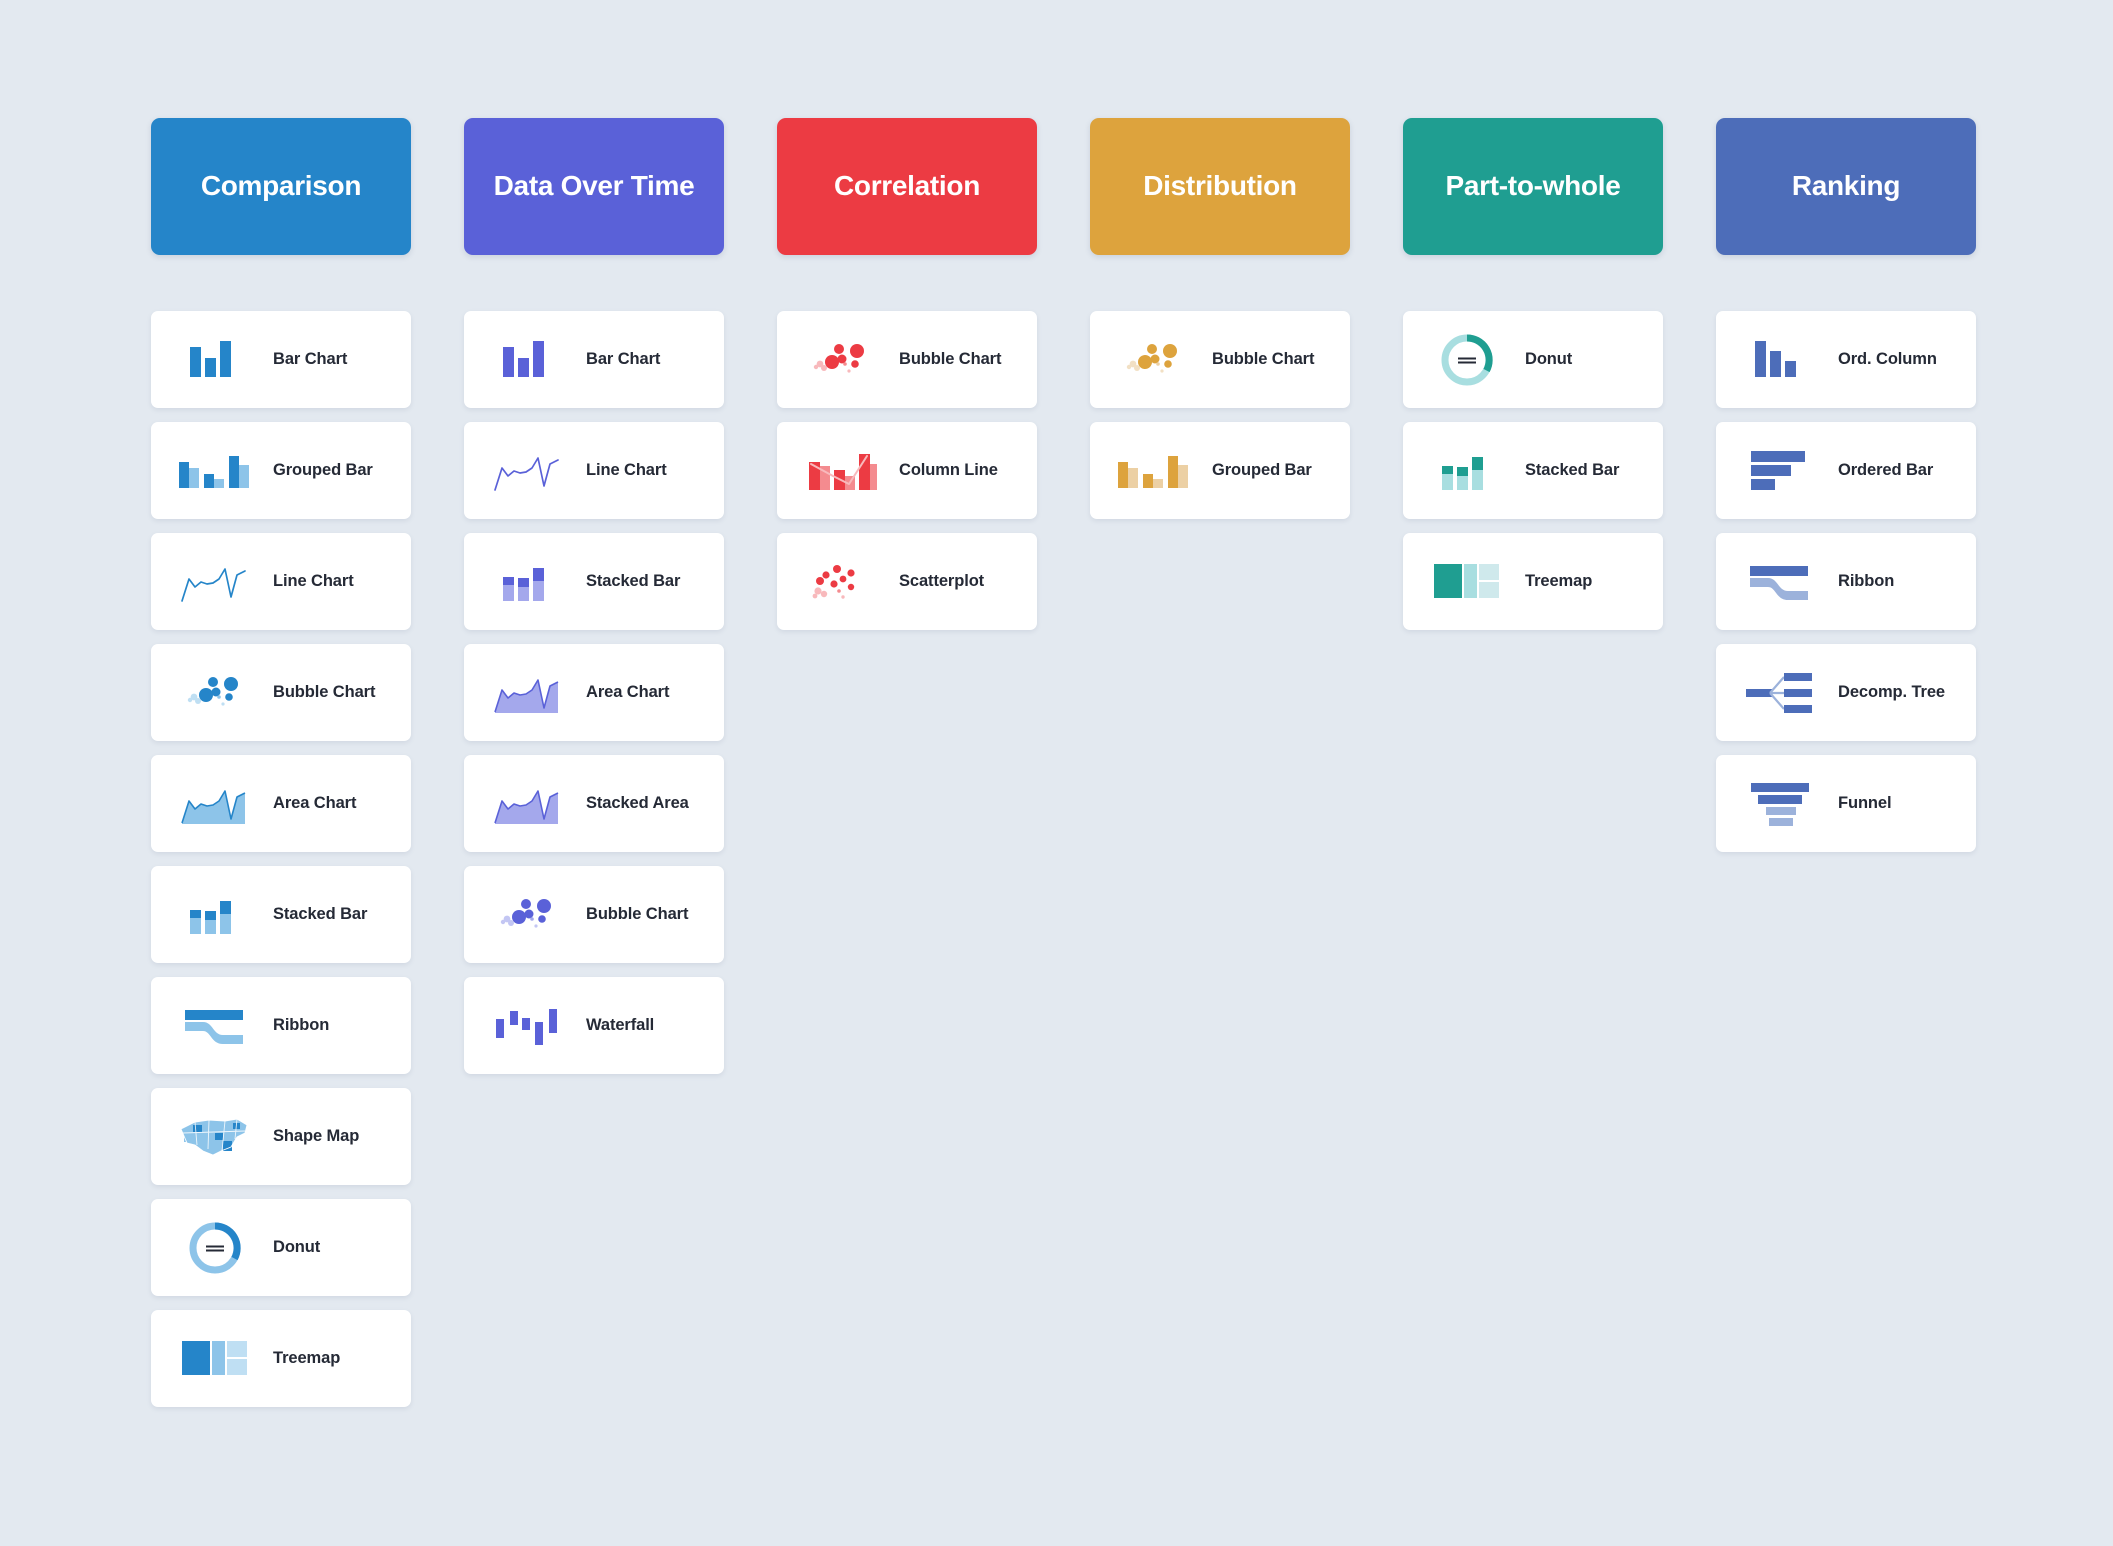 The width and height of the screenshot is (2113, 1546). I want to click on chart-card: Waterfall, so click(594, 1025).